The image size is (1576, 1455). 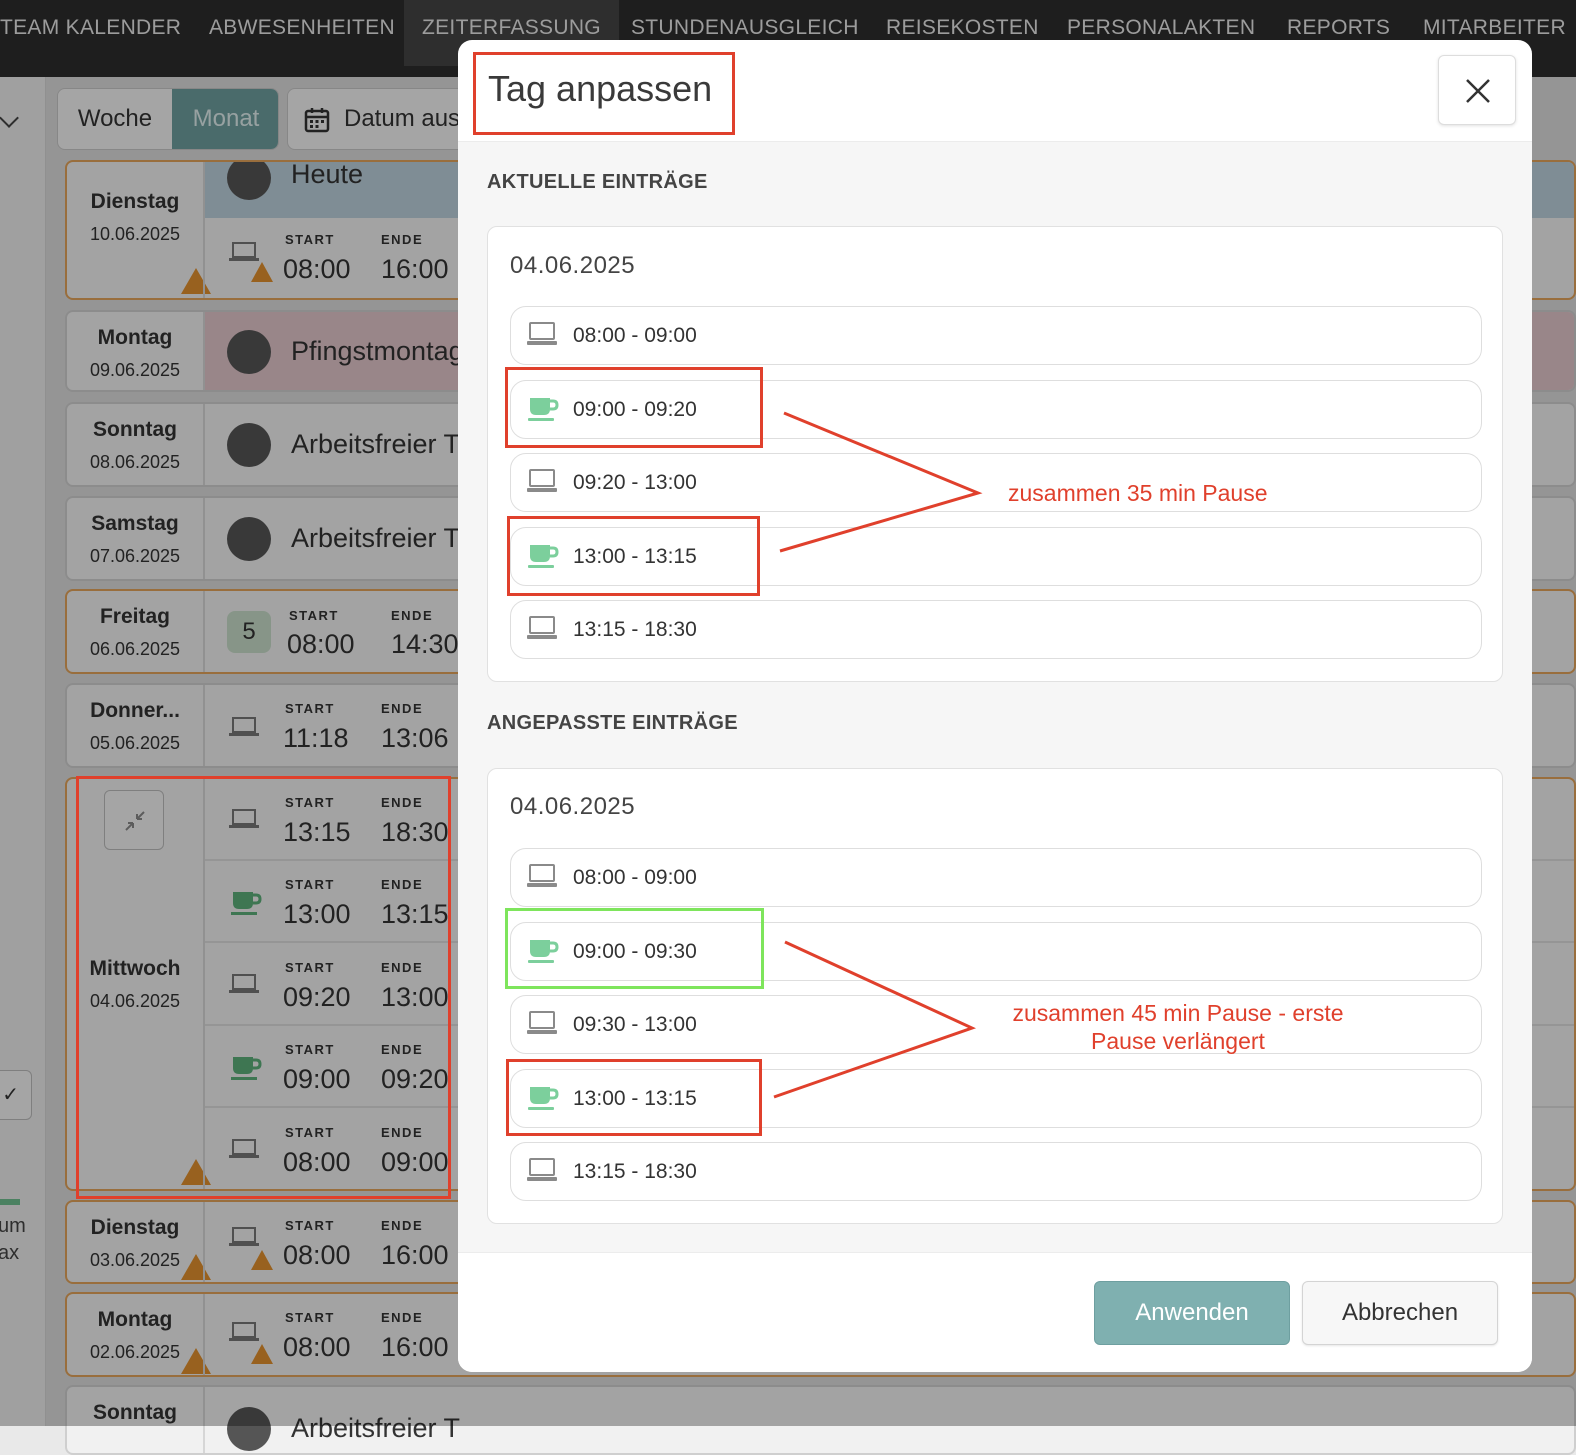 What do you see at coordinates (635, 951) in the screenshot?
I see `entry-time: 09:00 - 09:30` at bounding box center [635, 951].